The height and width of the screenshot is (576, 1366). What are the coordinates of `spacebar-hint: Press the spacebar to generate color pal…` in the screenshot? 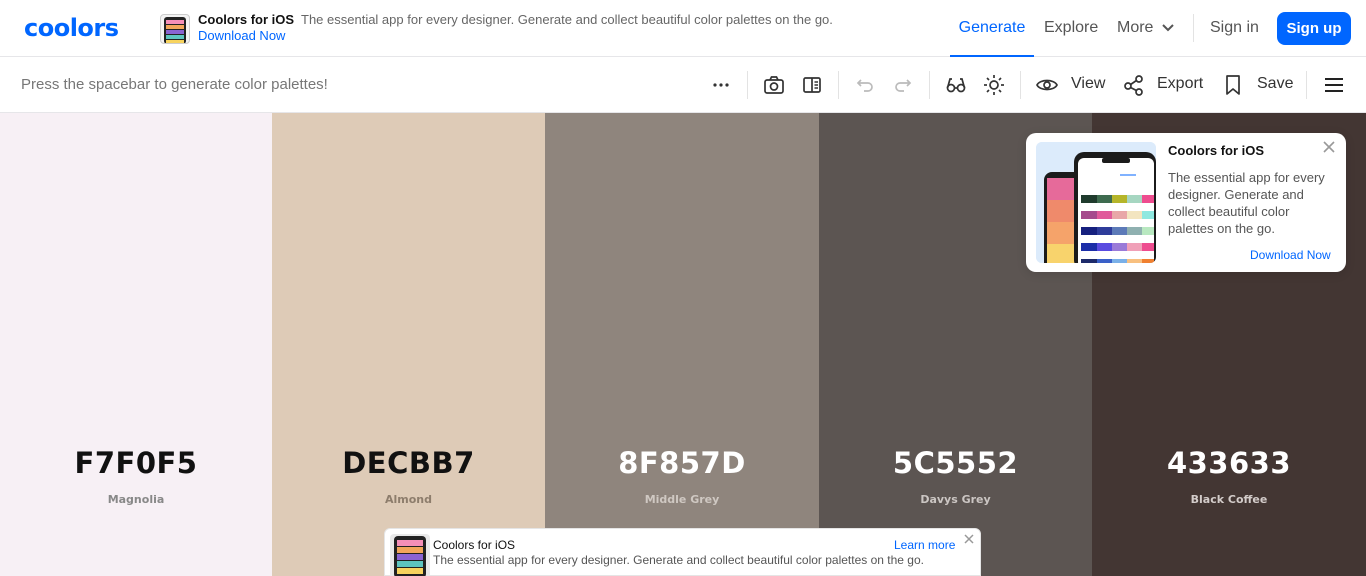 It's located at (174, 84).